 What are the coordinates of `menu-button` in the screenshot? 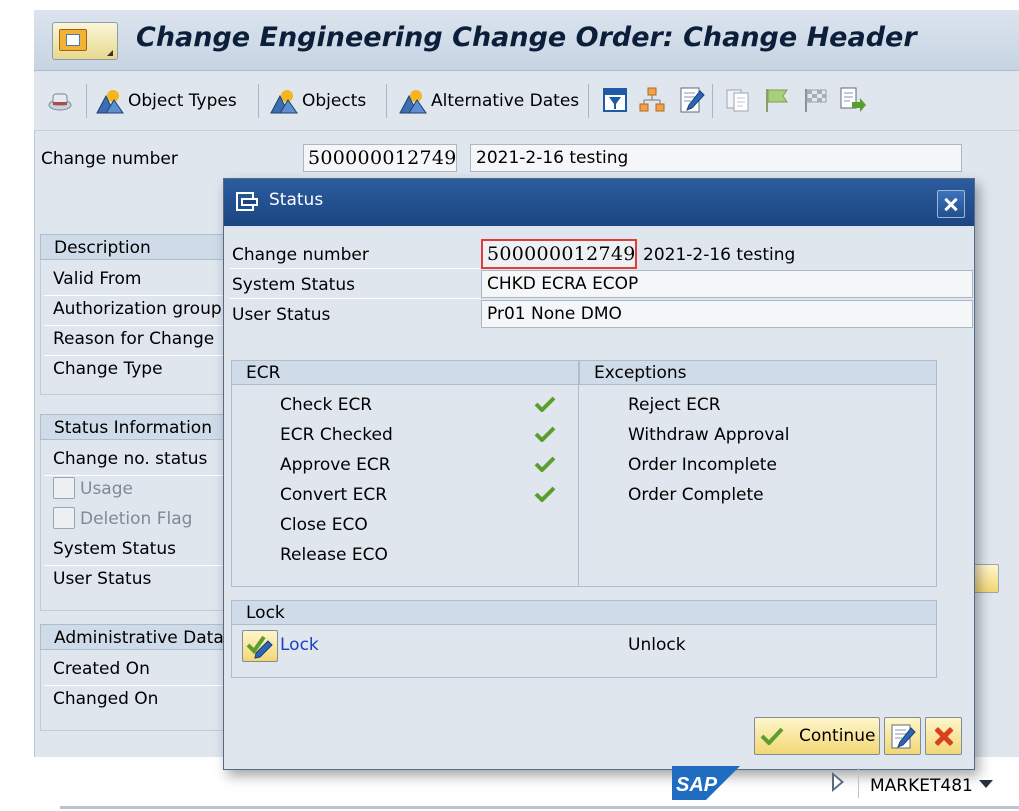 It's located at (85, 41).